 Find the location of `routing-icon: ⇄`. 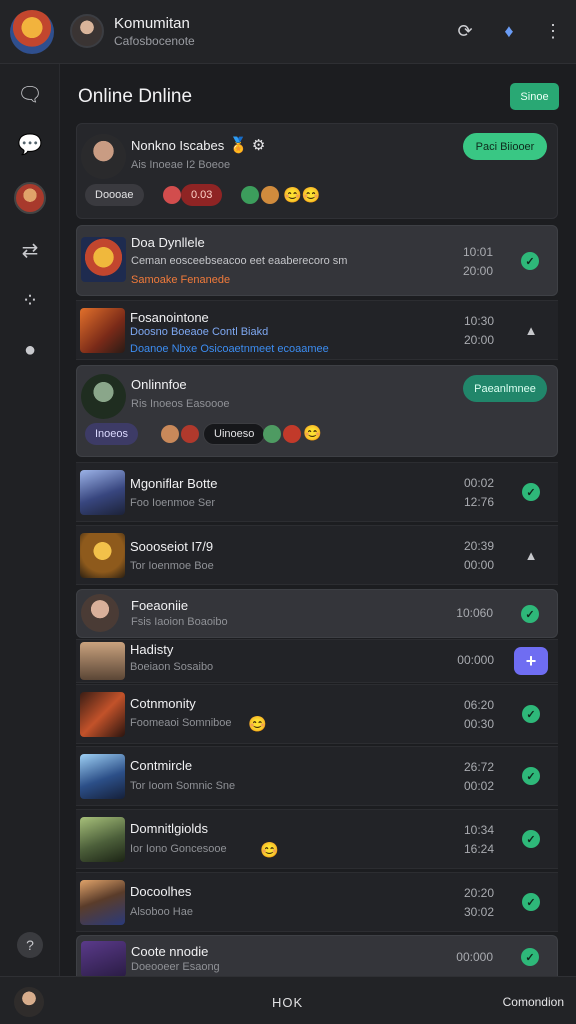

routing-icon: ⇄ is located at coordinates (30, 250).